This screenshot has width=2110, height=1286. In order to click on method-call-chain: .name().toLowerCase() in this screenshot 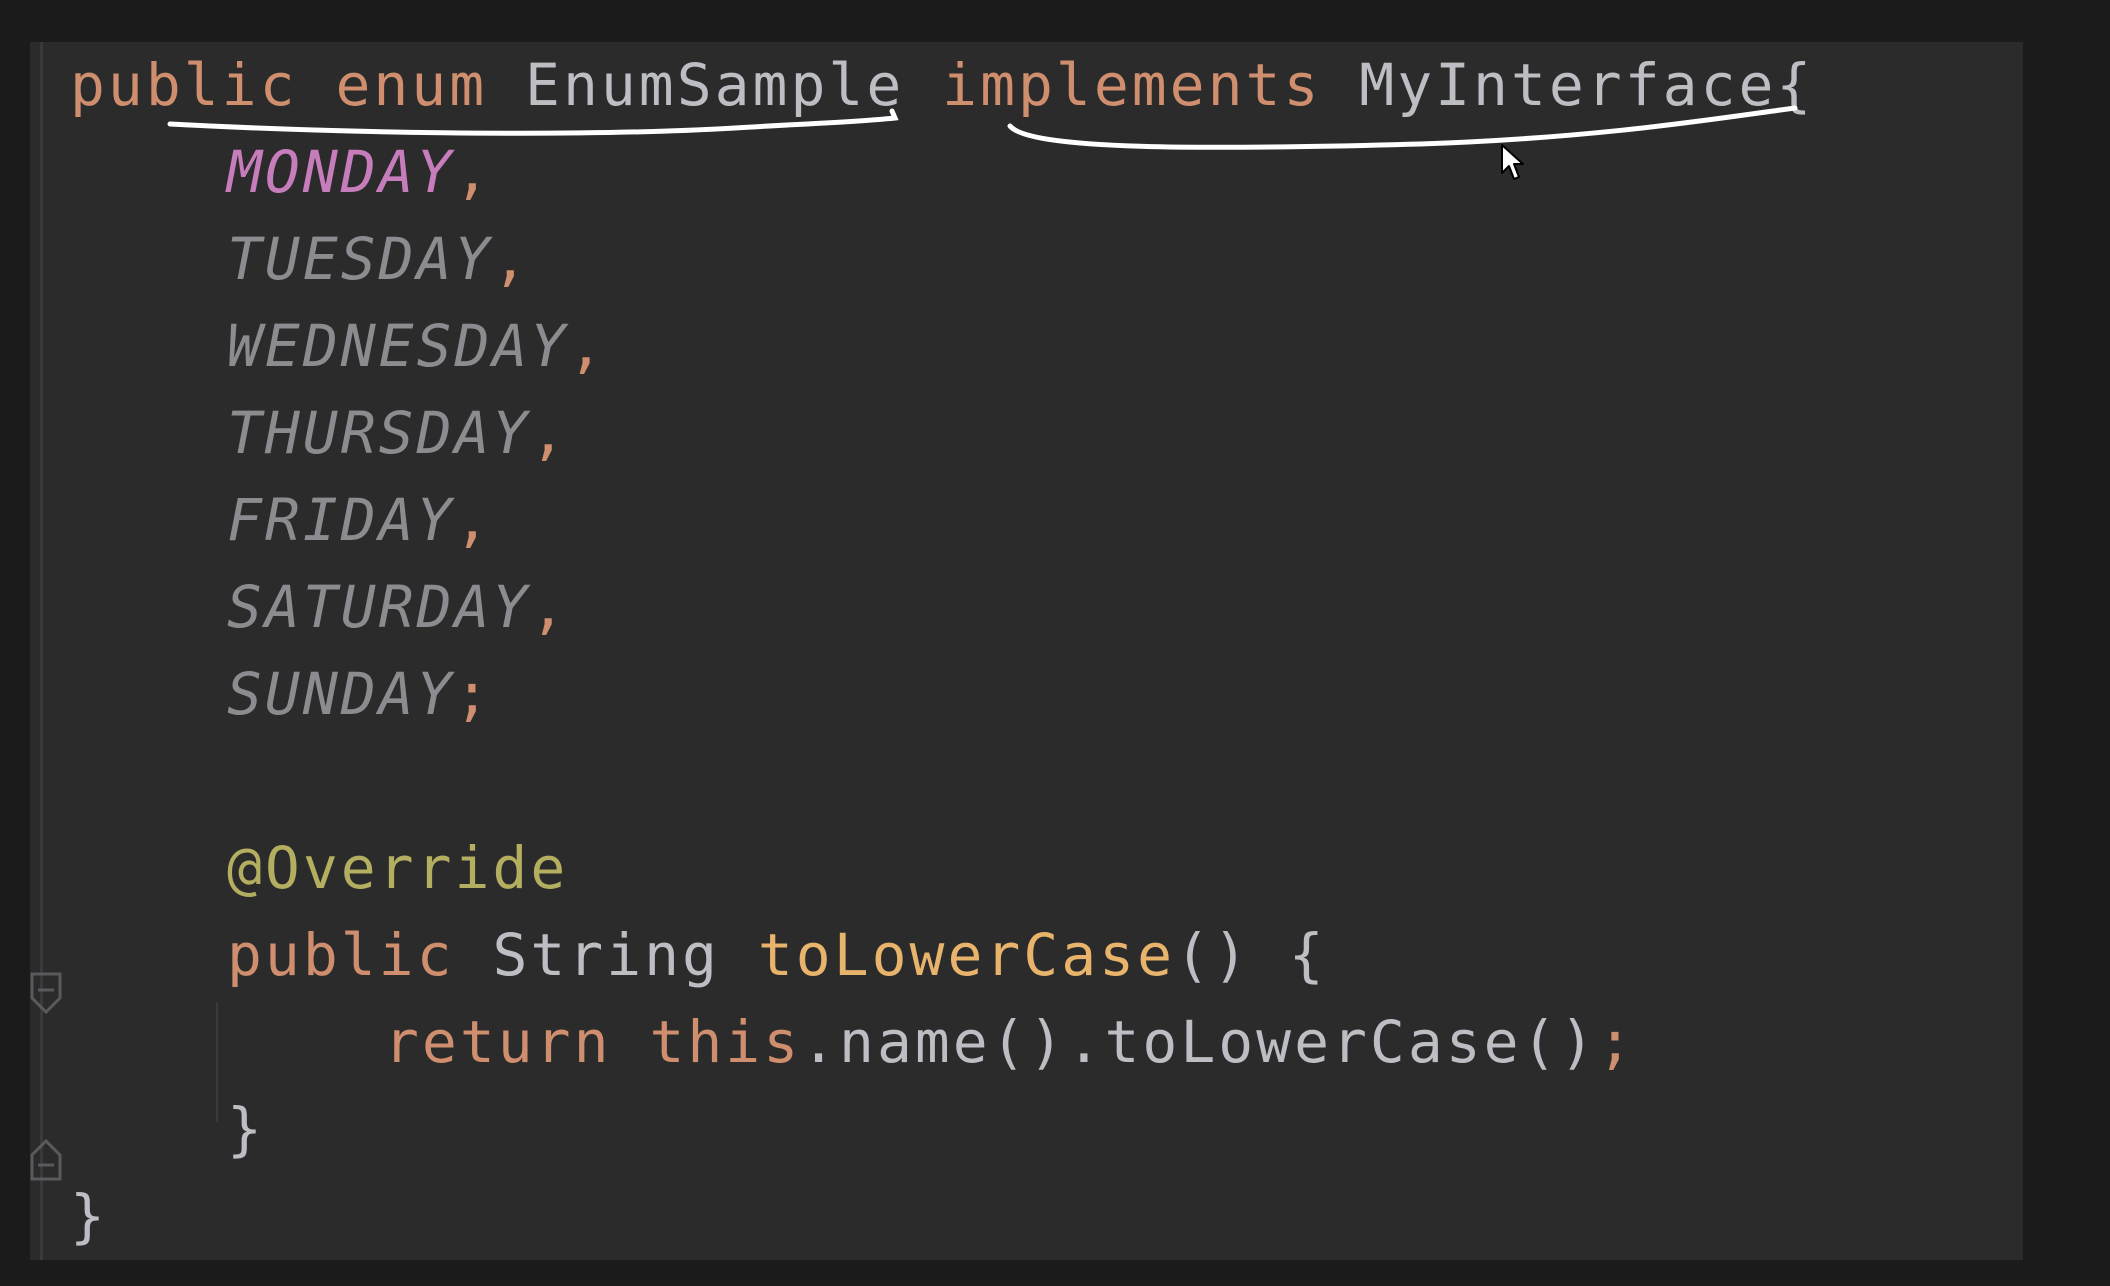, I will do `click(1199, 1042)`.